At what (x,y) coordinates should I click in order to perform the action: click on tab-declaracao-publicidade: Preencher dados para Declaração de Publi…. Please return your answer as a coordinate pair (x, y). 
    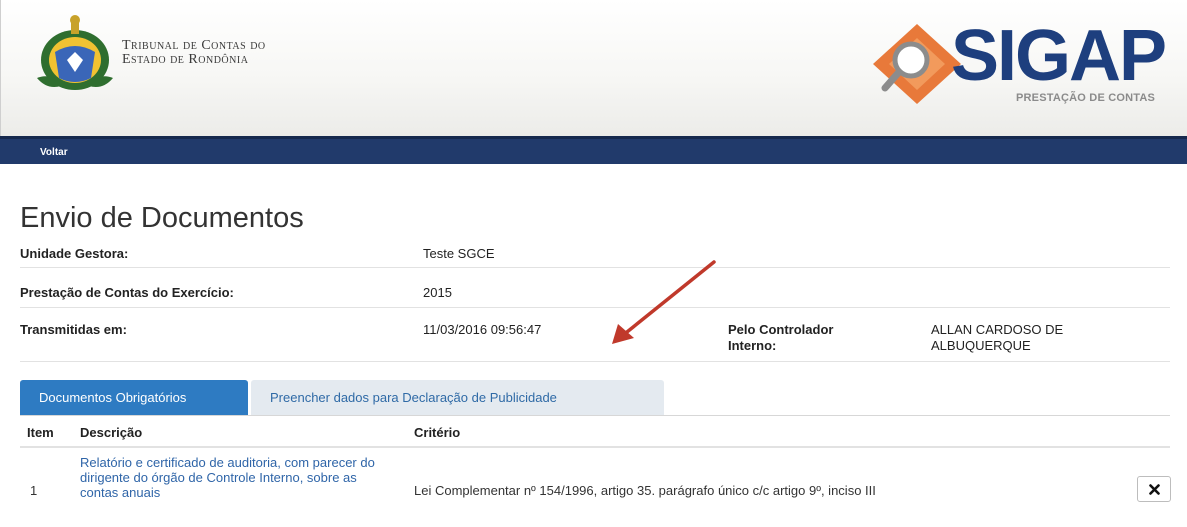
    Looking at the image, I should click on (457, 397).